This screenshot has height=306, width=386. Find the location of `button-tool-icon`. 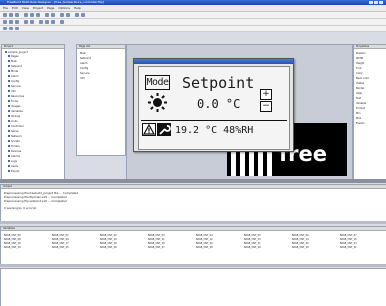

button-tool-icon is located at coordinates (53, 22).